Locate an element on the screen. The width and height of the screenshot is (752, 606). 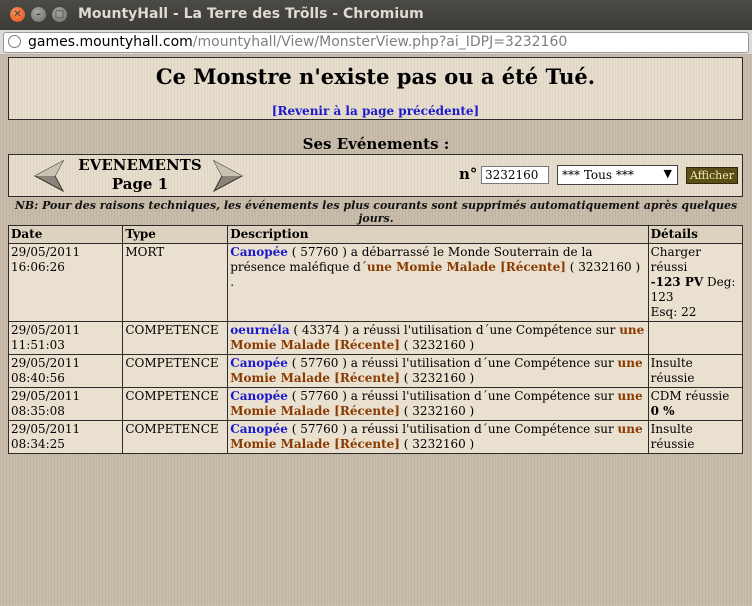
next-page-arrow-icon is located at coordinates (228, 176).